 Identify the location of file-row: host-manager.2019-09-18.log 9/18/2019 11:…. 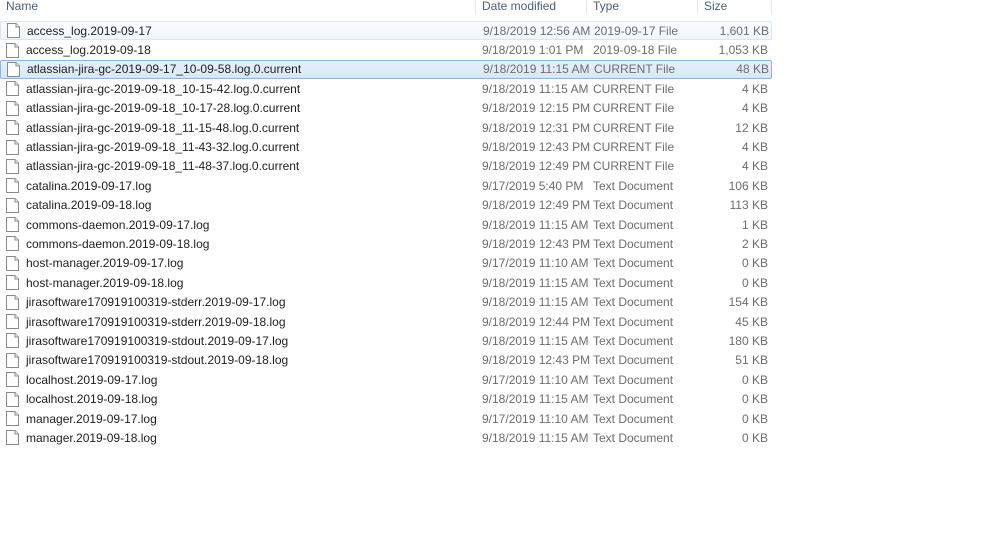
(386, 282).